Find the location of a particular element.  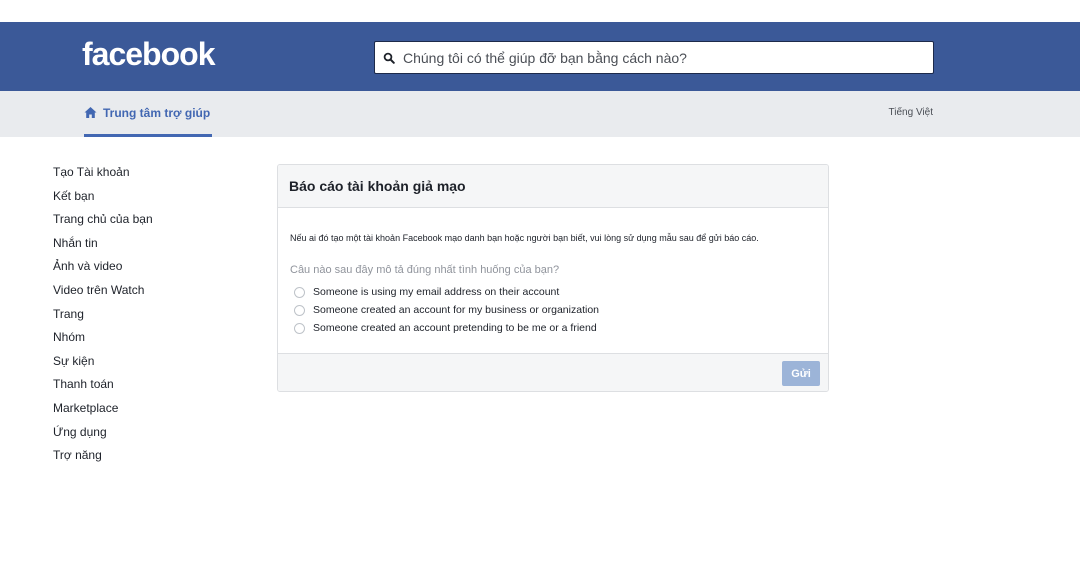

sidebar-item-create-account: Tạo Tài khoản is located at coordinates (148, 176).